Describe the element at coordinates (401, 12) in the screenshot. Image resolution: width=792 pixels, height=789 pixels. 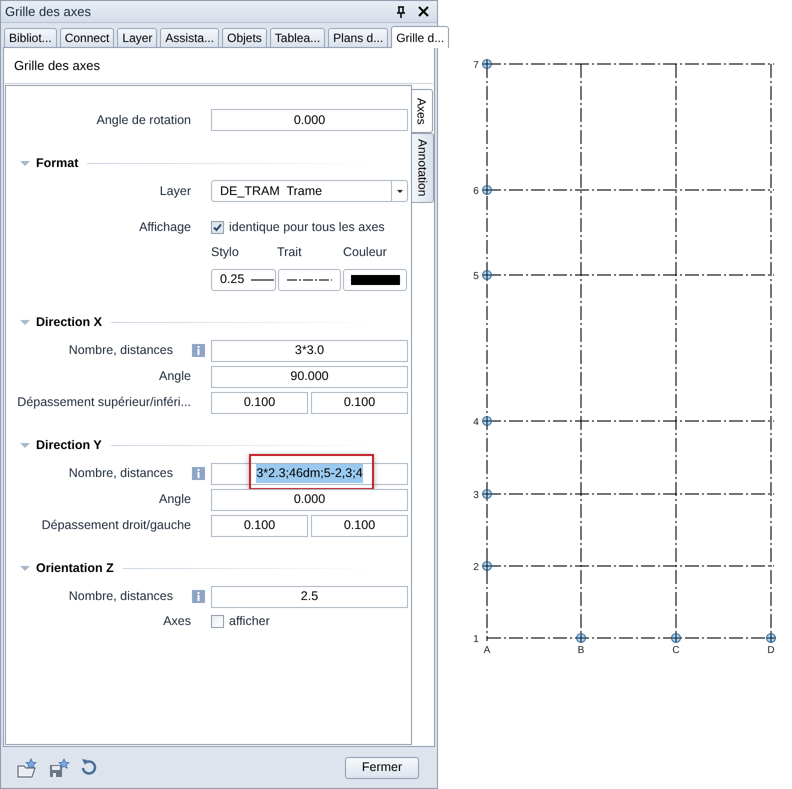
I see `pin-icon` at that location.